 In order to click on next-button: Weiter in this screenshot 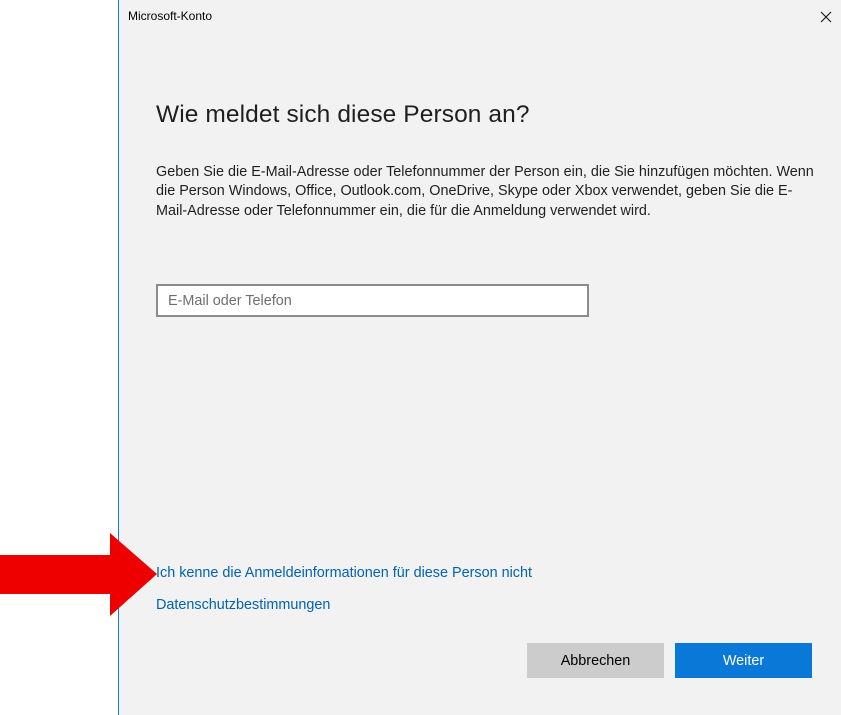, I will do `click(743, 660)`.